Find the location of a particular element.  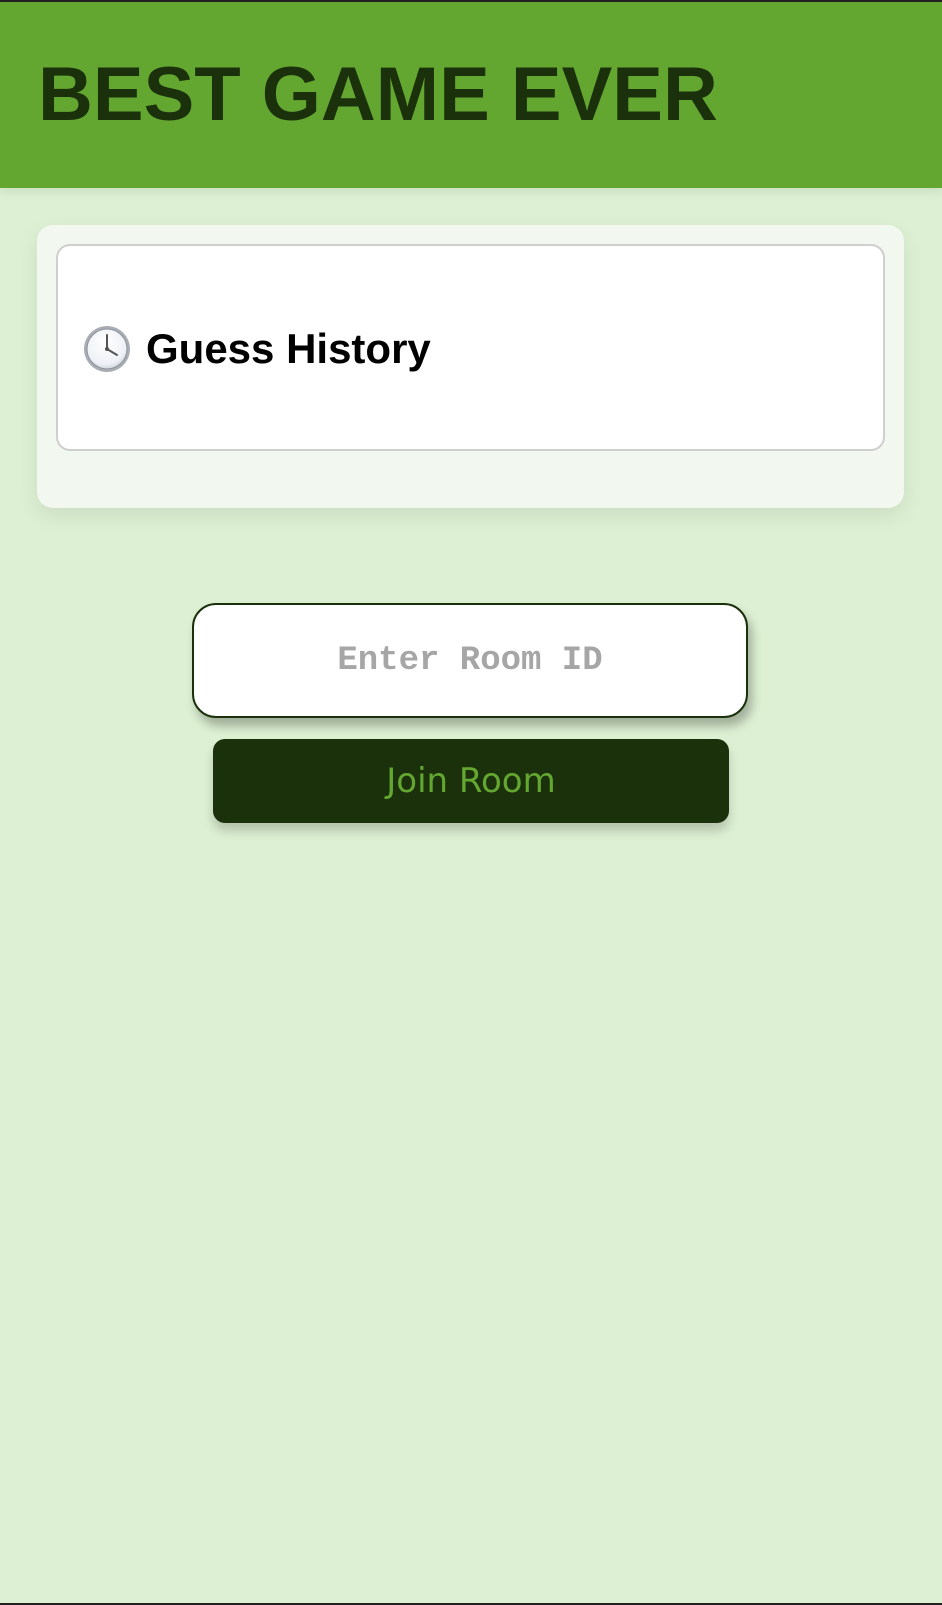

guess-history-card: Guess History is located at coordinates (470, 347).